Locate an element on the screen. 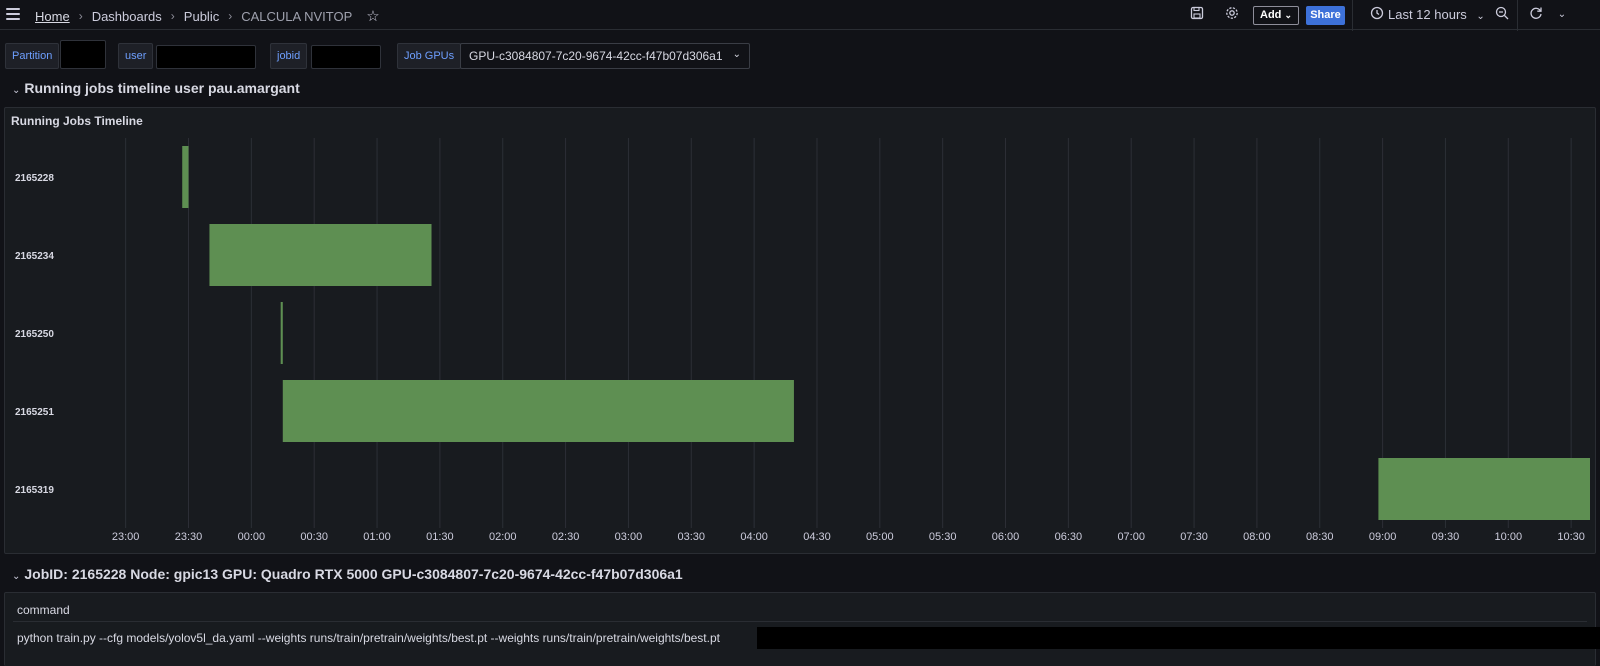  x-tick-label: 00:00 is located at coordinates (252, 537).